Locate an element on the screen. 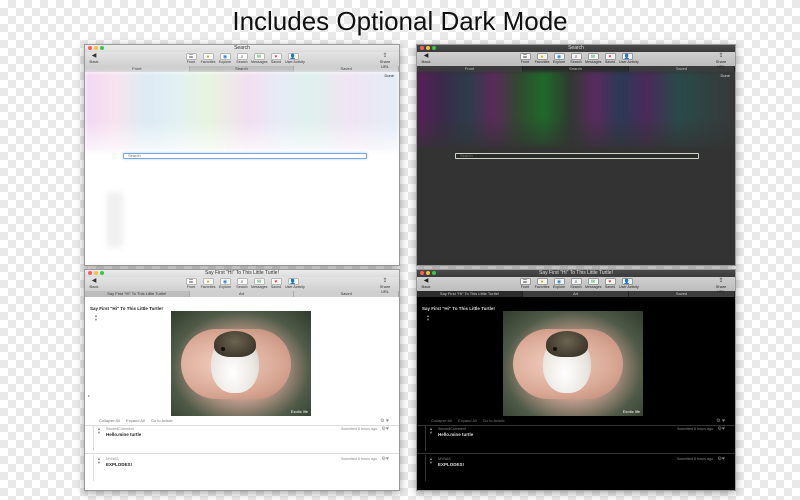 The width and height of the screenshot is (800, 500). background-fade is located at coordinates (576, 137).